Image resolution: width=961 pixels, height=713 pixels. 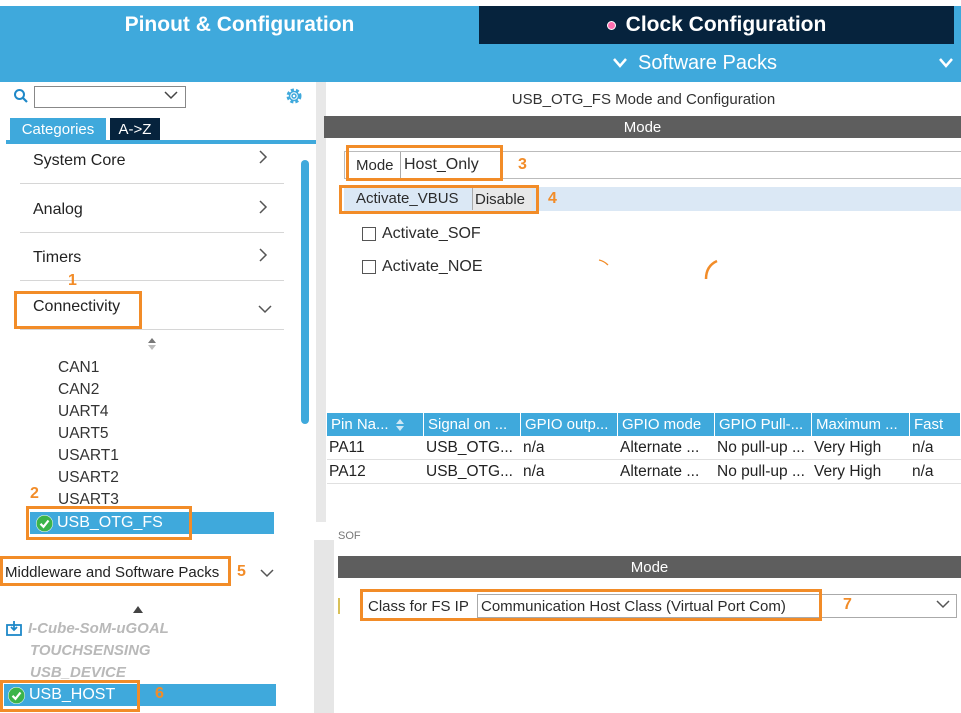 What do you see at coordinates (643, 99) in the screenshot?
I see `config-panel-title: USB_OTG_FS Mode and Configuration` at bounding box center [643, 99].